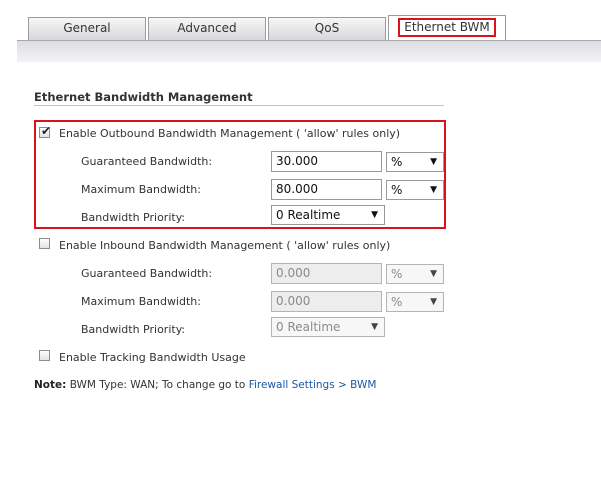 This screenshot has height=498, width=601. I want to click on tab-ethernet-bwm-label: Ethernet BWM, so click(447, 27).